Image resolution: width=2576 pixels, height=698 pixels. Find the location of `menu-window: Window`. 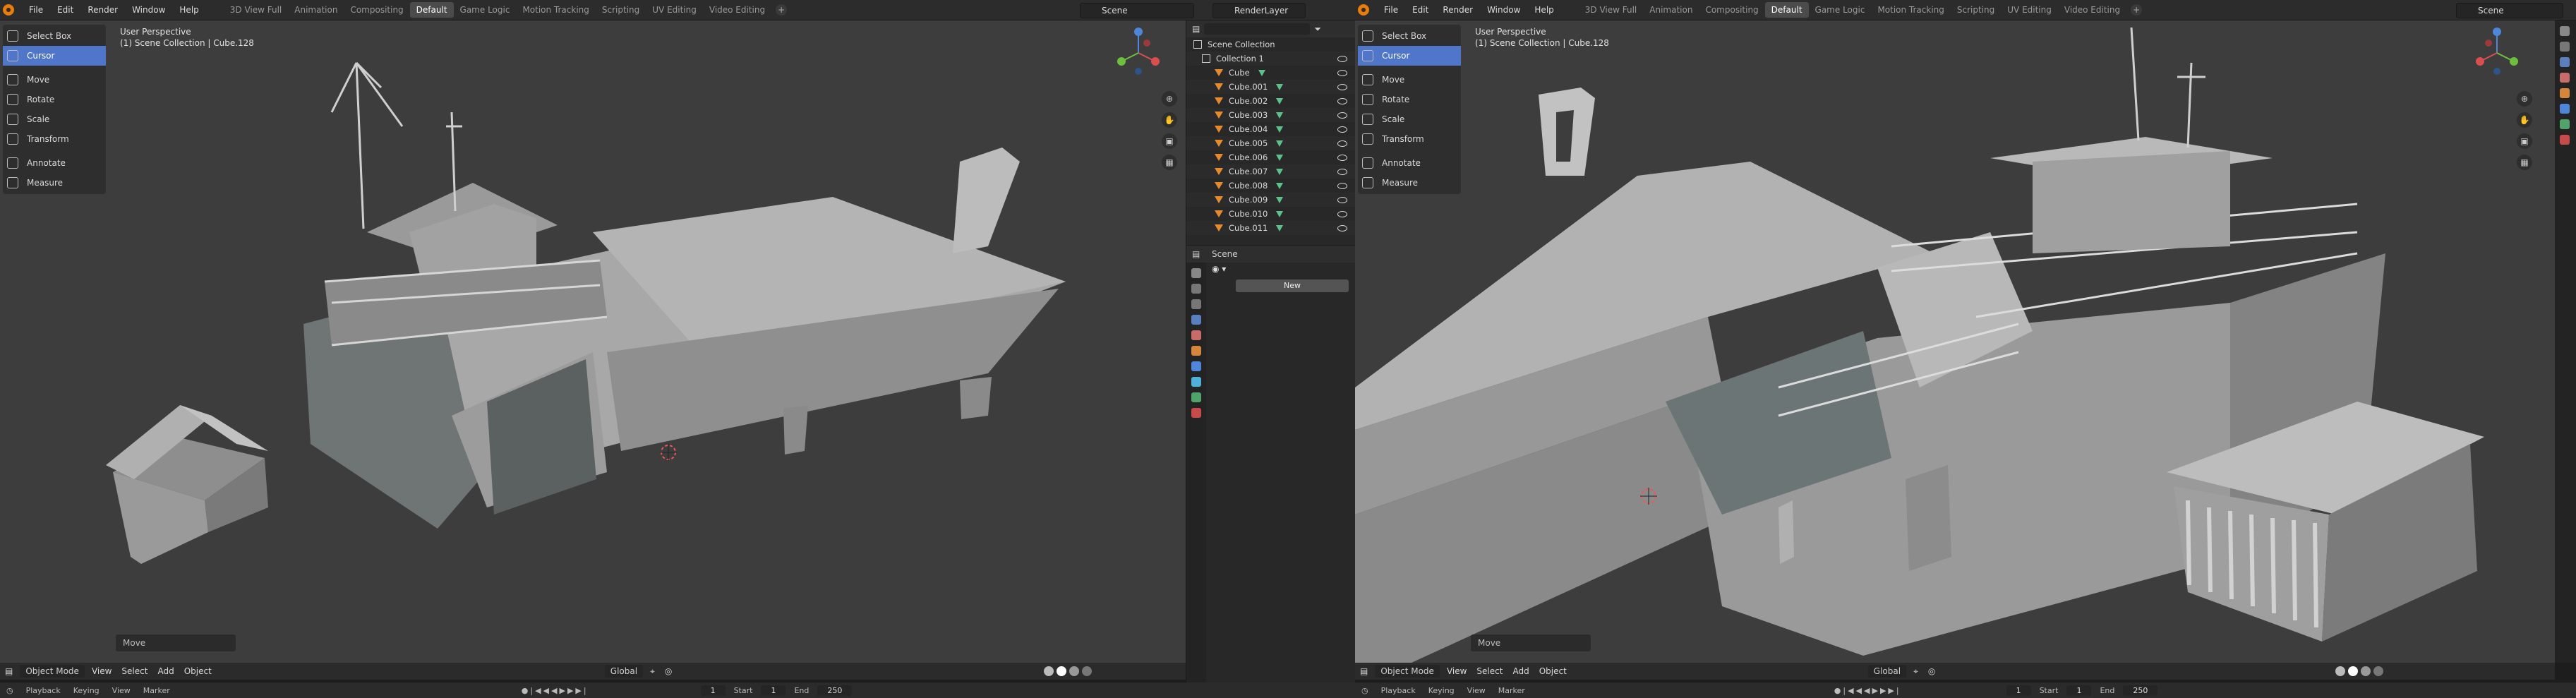

menu-window: Window is located at coordinates (148, 10).